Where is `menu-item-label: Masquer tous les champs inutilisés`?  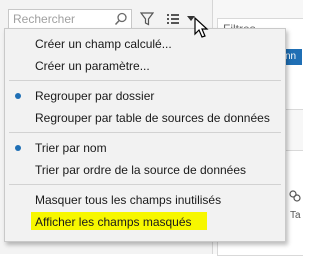 menu-item-label: Masquer tous les champs inutilisés is located at coordinates (128, 200).